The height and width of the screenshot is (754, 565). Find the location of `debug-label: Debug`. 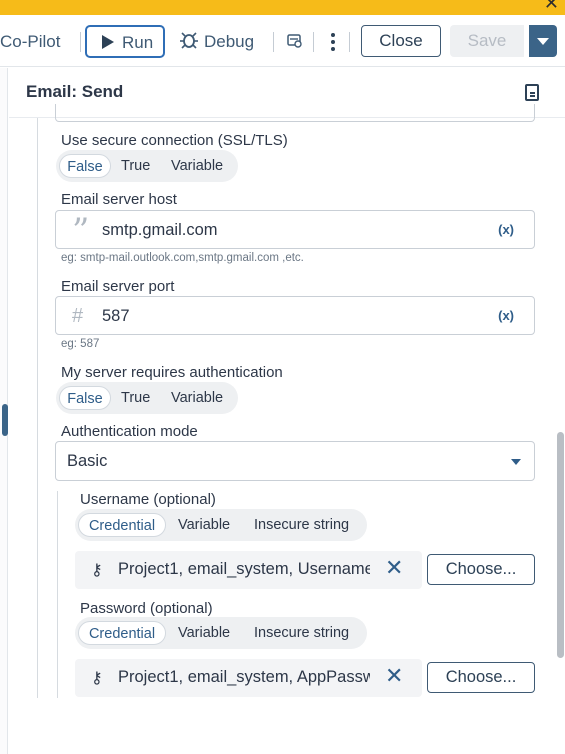

debug-label: Debug is located at coordinates (229, 41).